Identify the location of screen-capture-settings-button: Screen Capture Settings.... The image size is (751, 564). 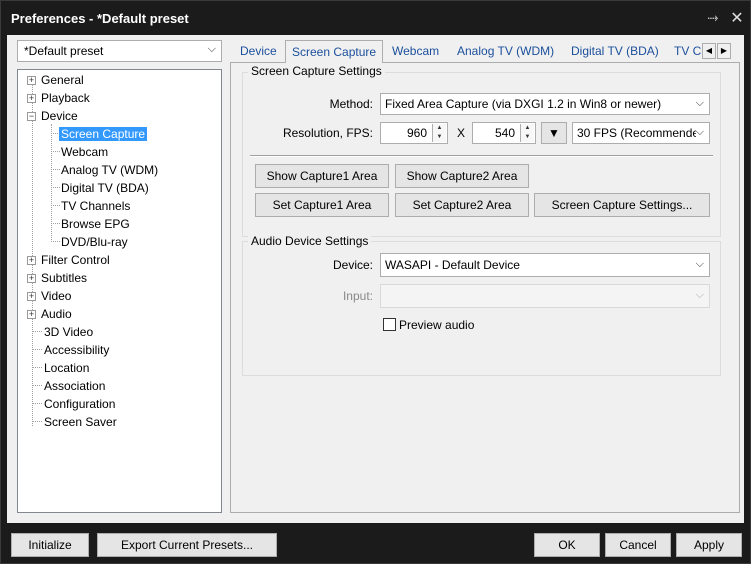
(622, 205).